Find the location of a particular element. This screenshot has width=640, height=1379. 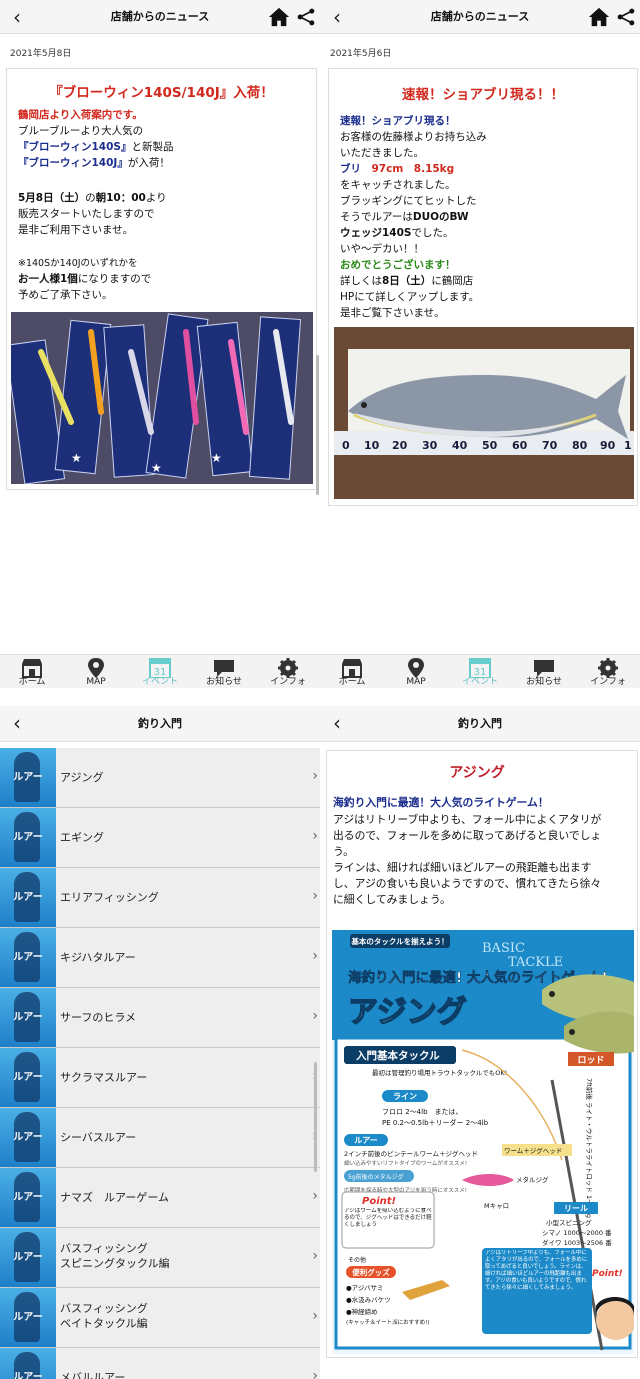

svg-text: ルアー is located at coordinates (366, 1140).